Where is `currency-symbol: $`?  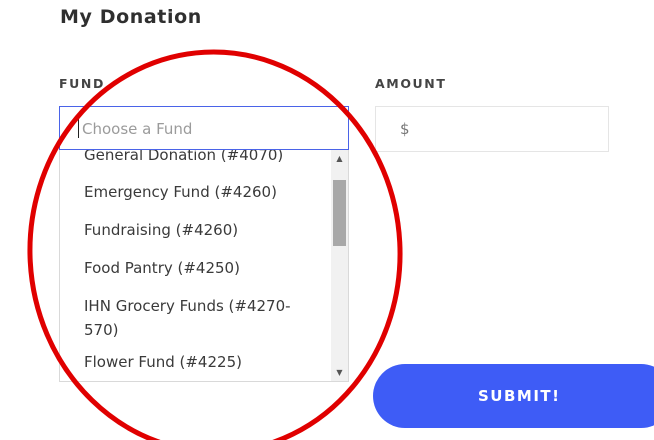
currency-symbol: $ is located at coordinates (405, 129).